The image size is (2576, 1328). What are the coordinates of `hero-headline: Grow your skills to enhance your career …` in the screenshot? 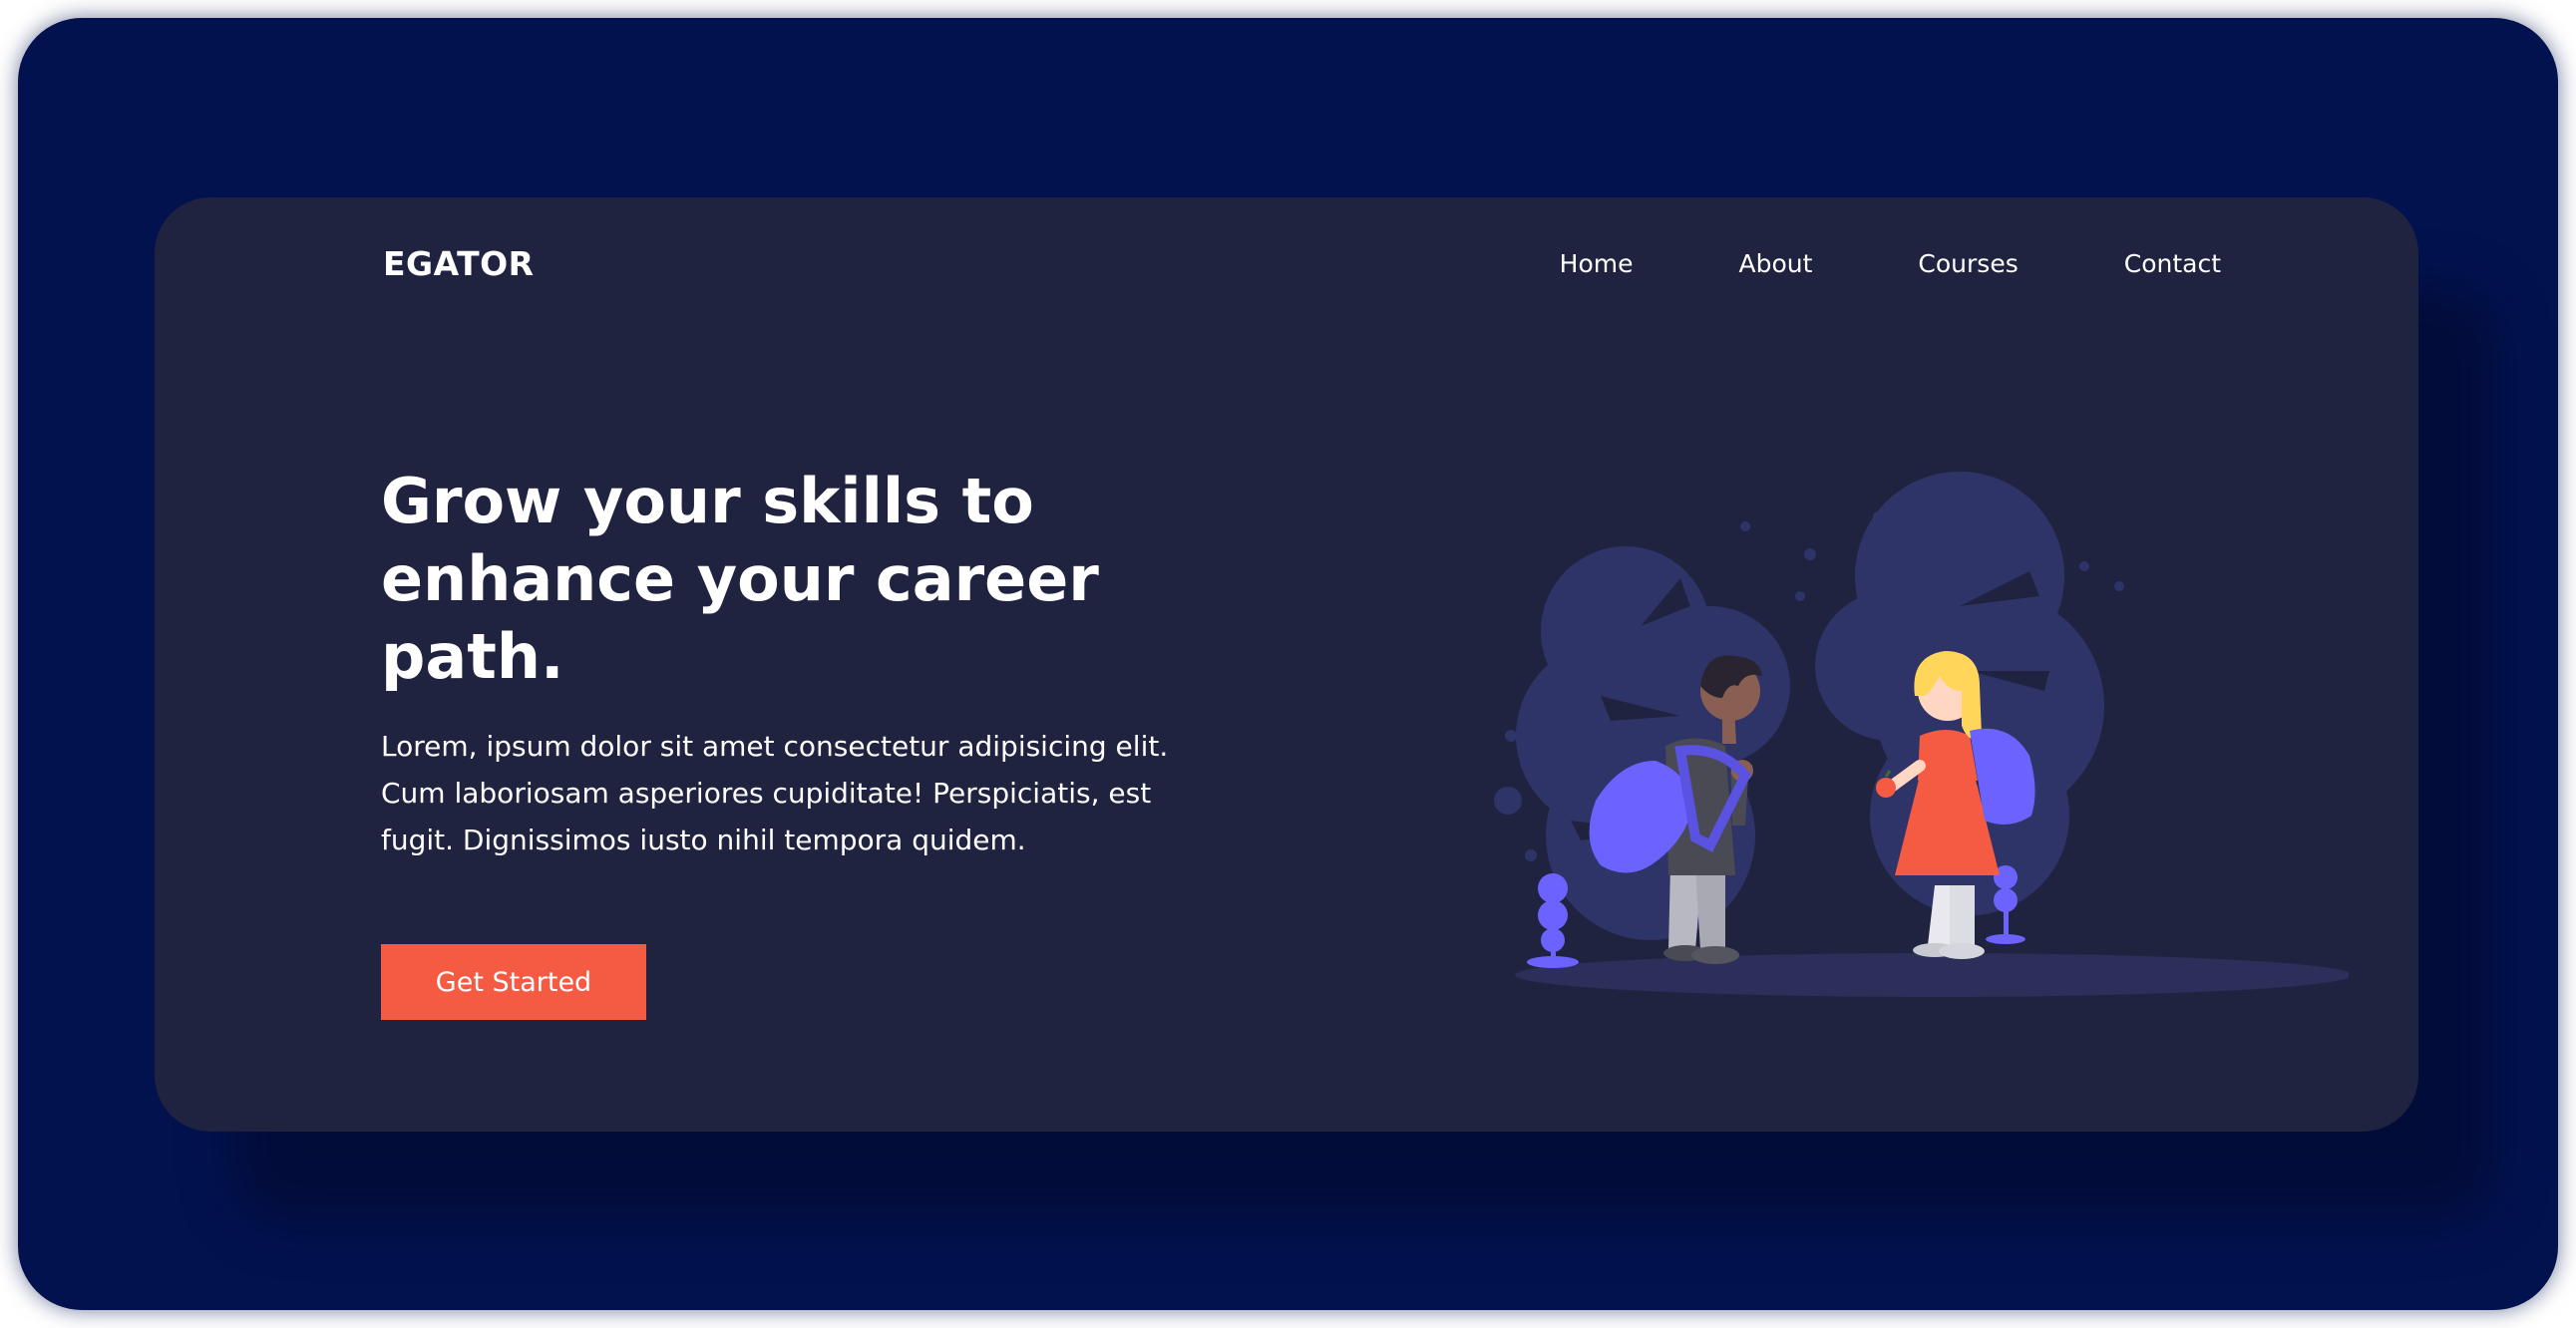 It's located at (740, 579).